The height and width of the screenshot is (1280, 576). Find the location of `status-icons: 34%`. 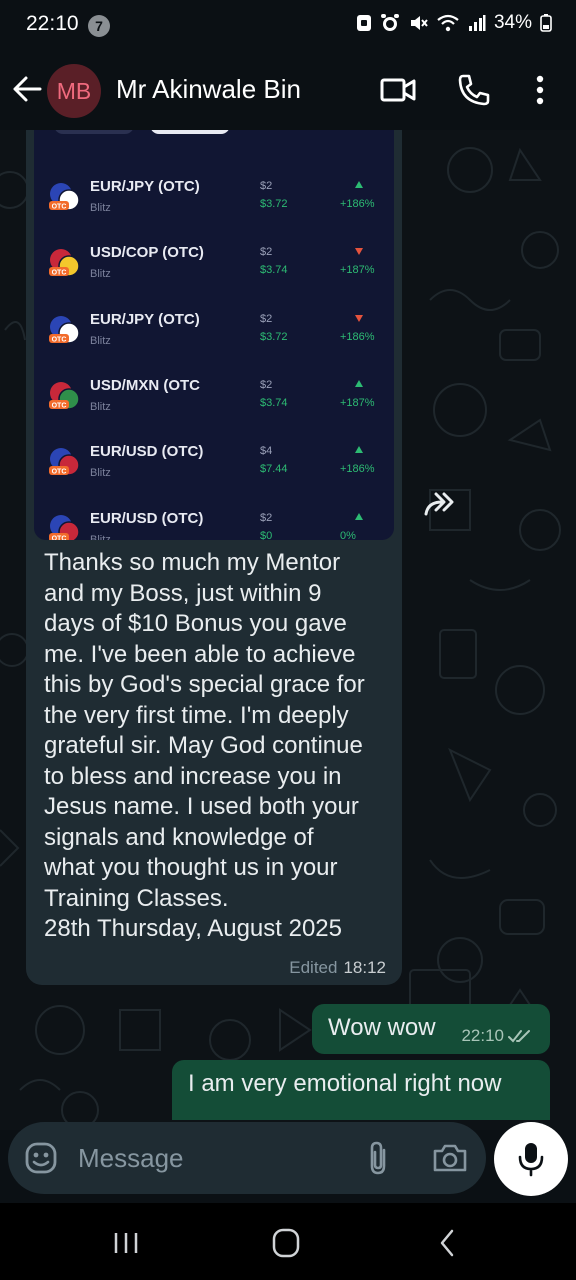

status-icons: 34% is located at coordinates (454, 23).